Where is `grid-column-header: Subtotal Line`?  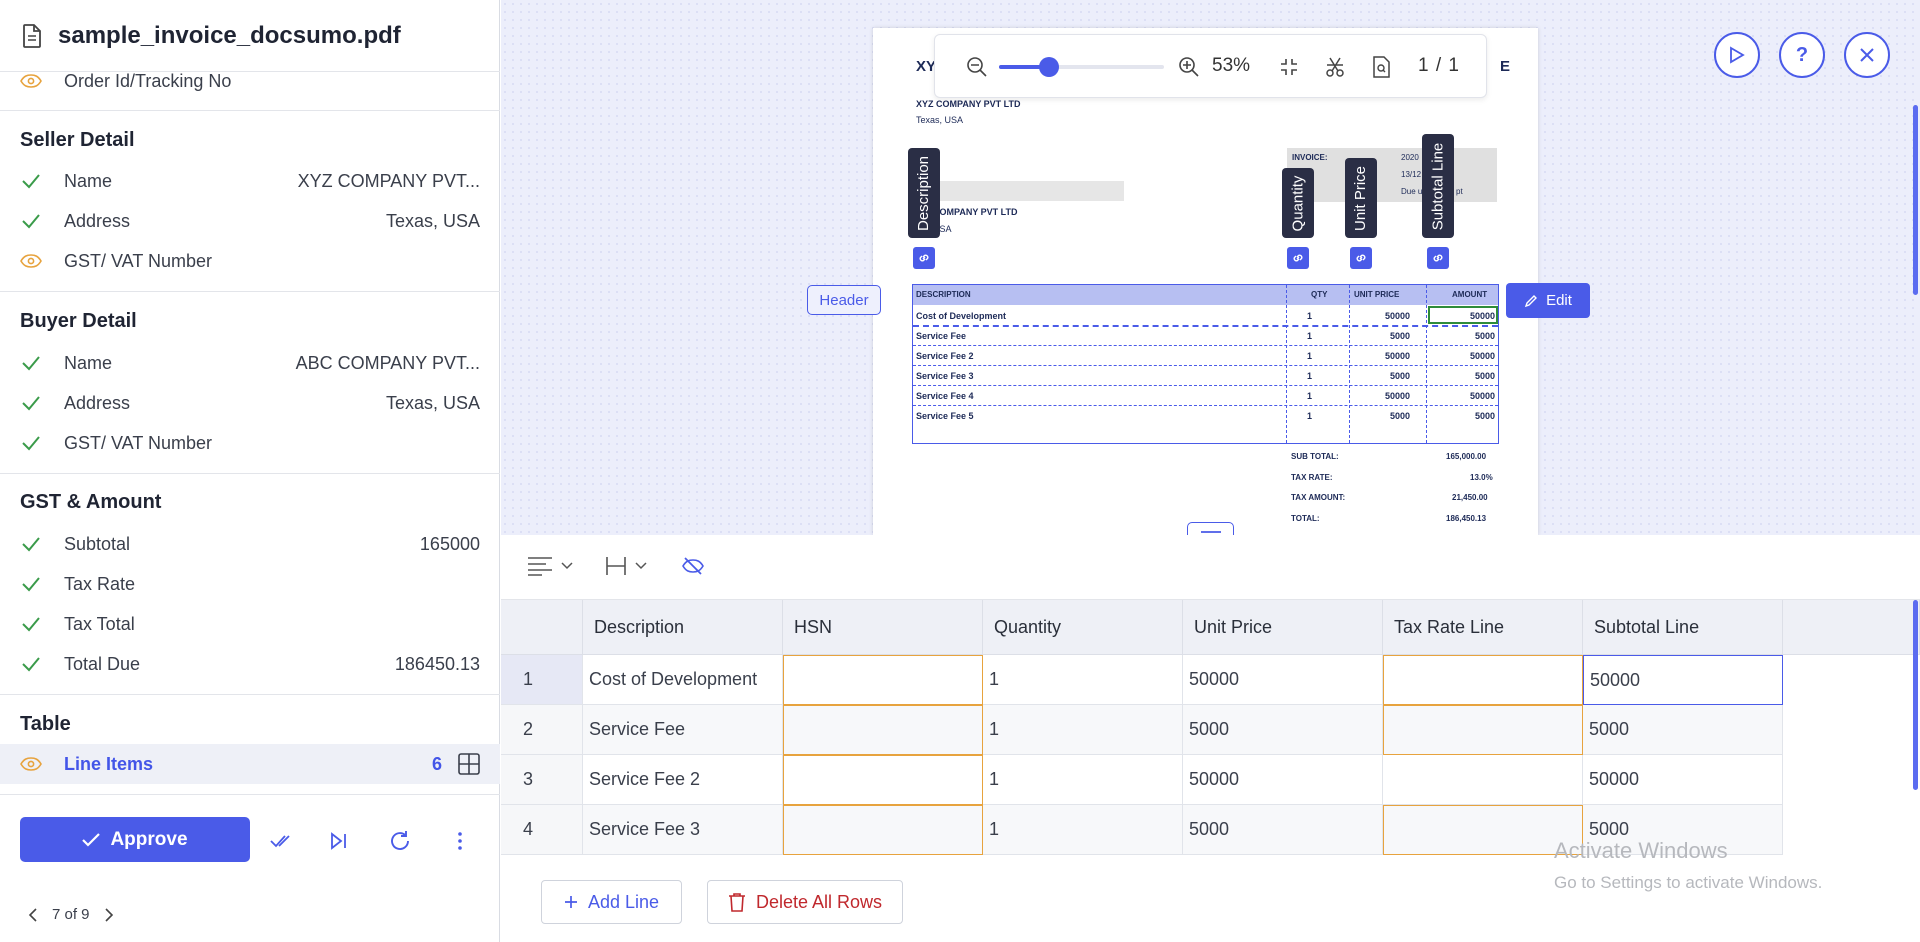
grid-column-header: Subtotal Line is located at coordinates (1683, 627).